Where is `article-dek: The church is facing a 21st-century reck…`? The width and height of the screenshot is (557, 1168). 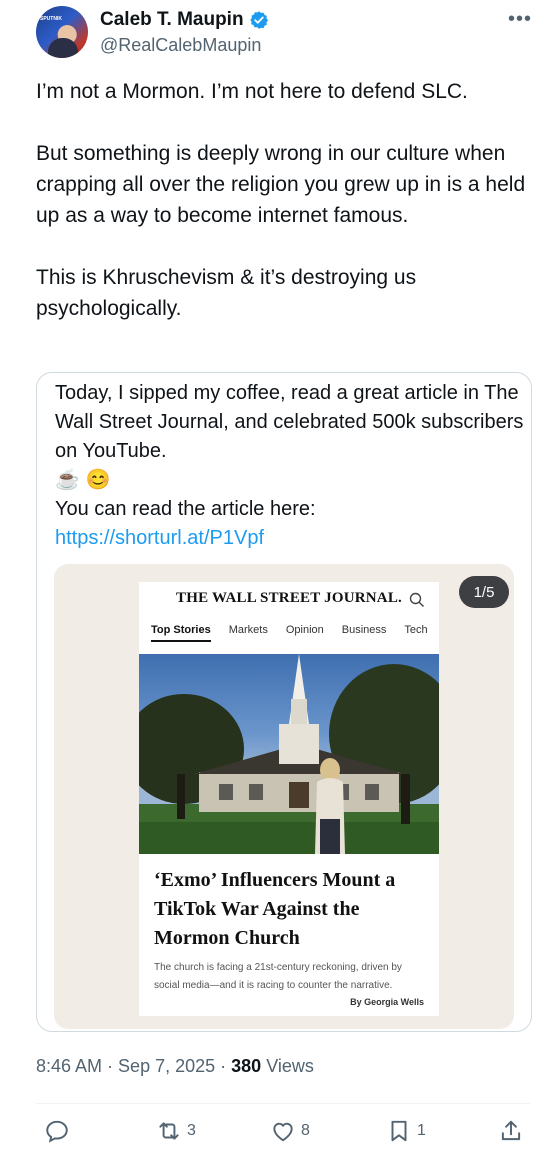 article-dek: The church is facing a 21st-century reck… is located at coordinates (278, 976).